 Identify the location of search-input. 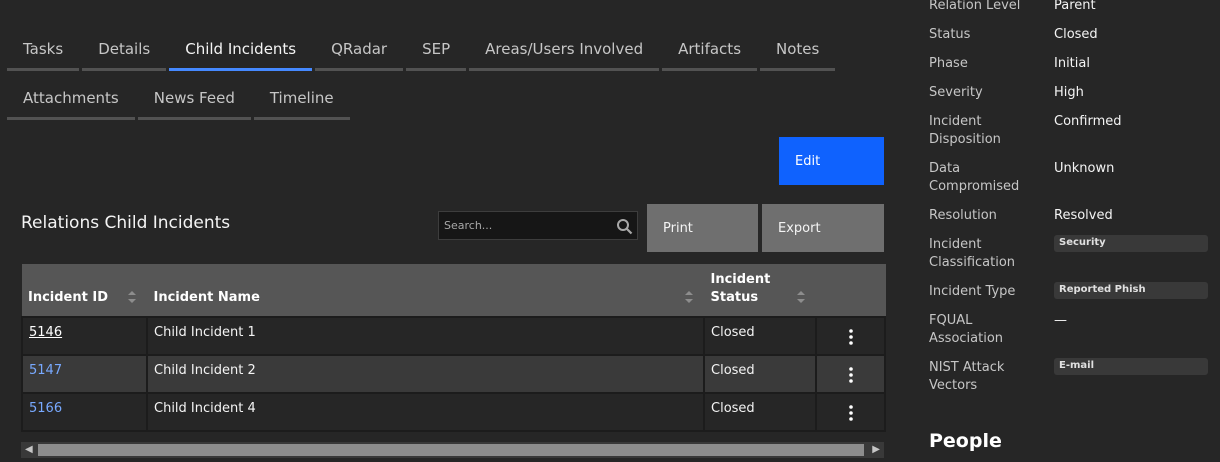
(521, 225).